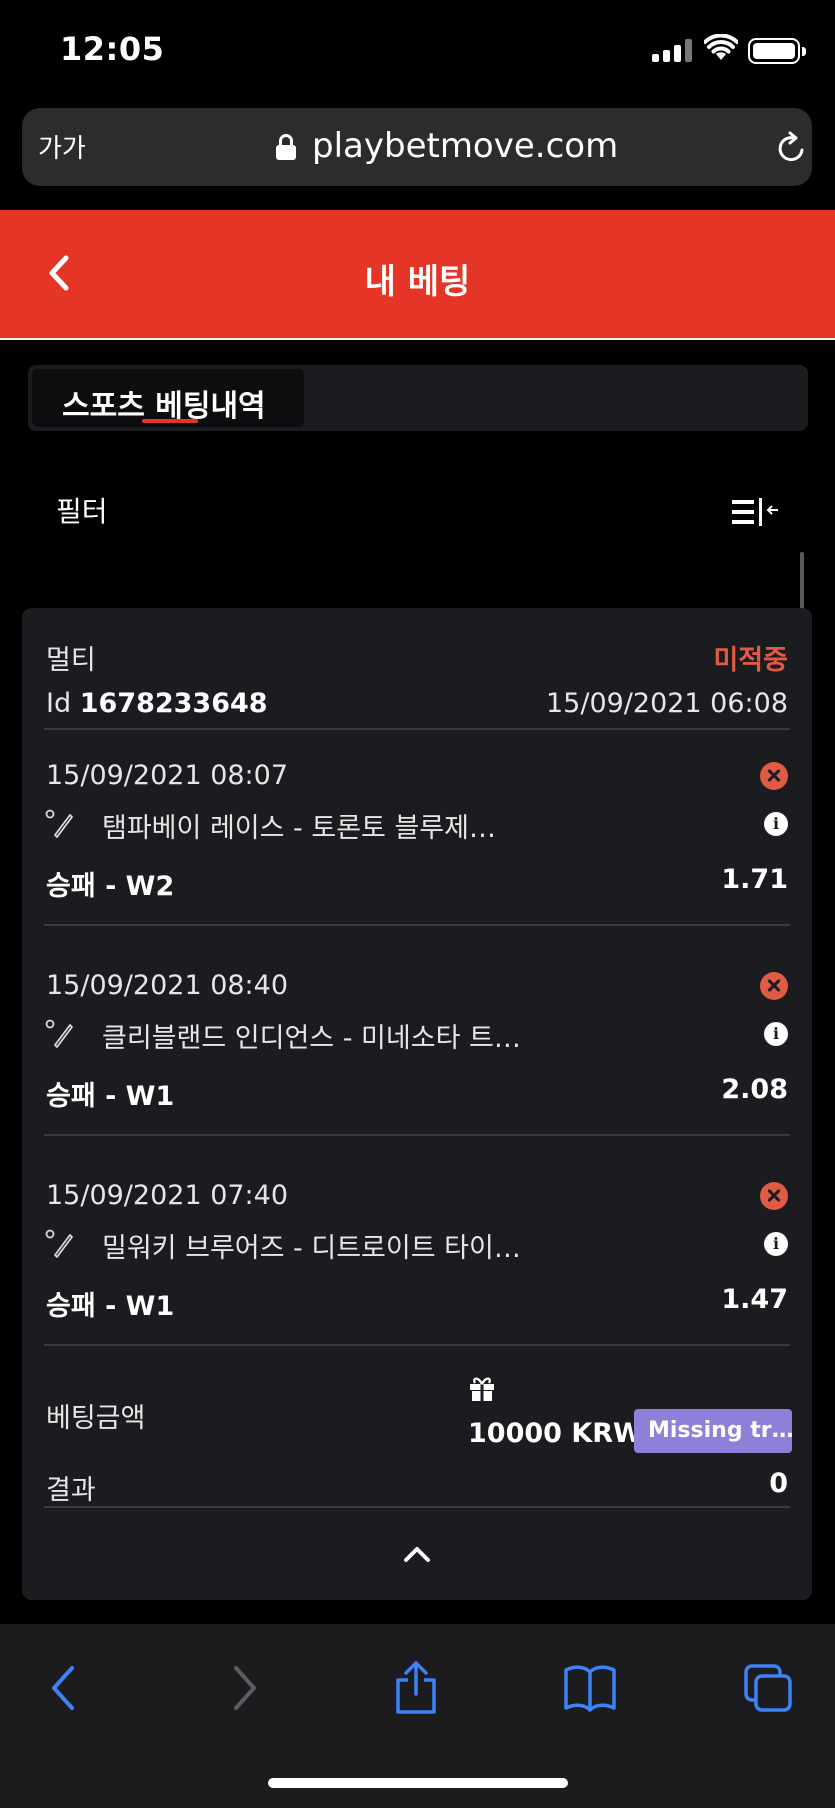  I want to click on home-indicator, so click(418, 1783).